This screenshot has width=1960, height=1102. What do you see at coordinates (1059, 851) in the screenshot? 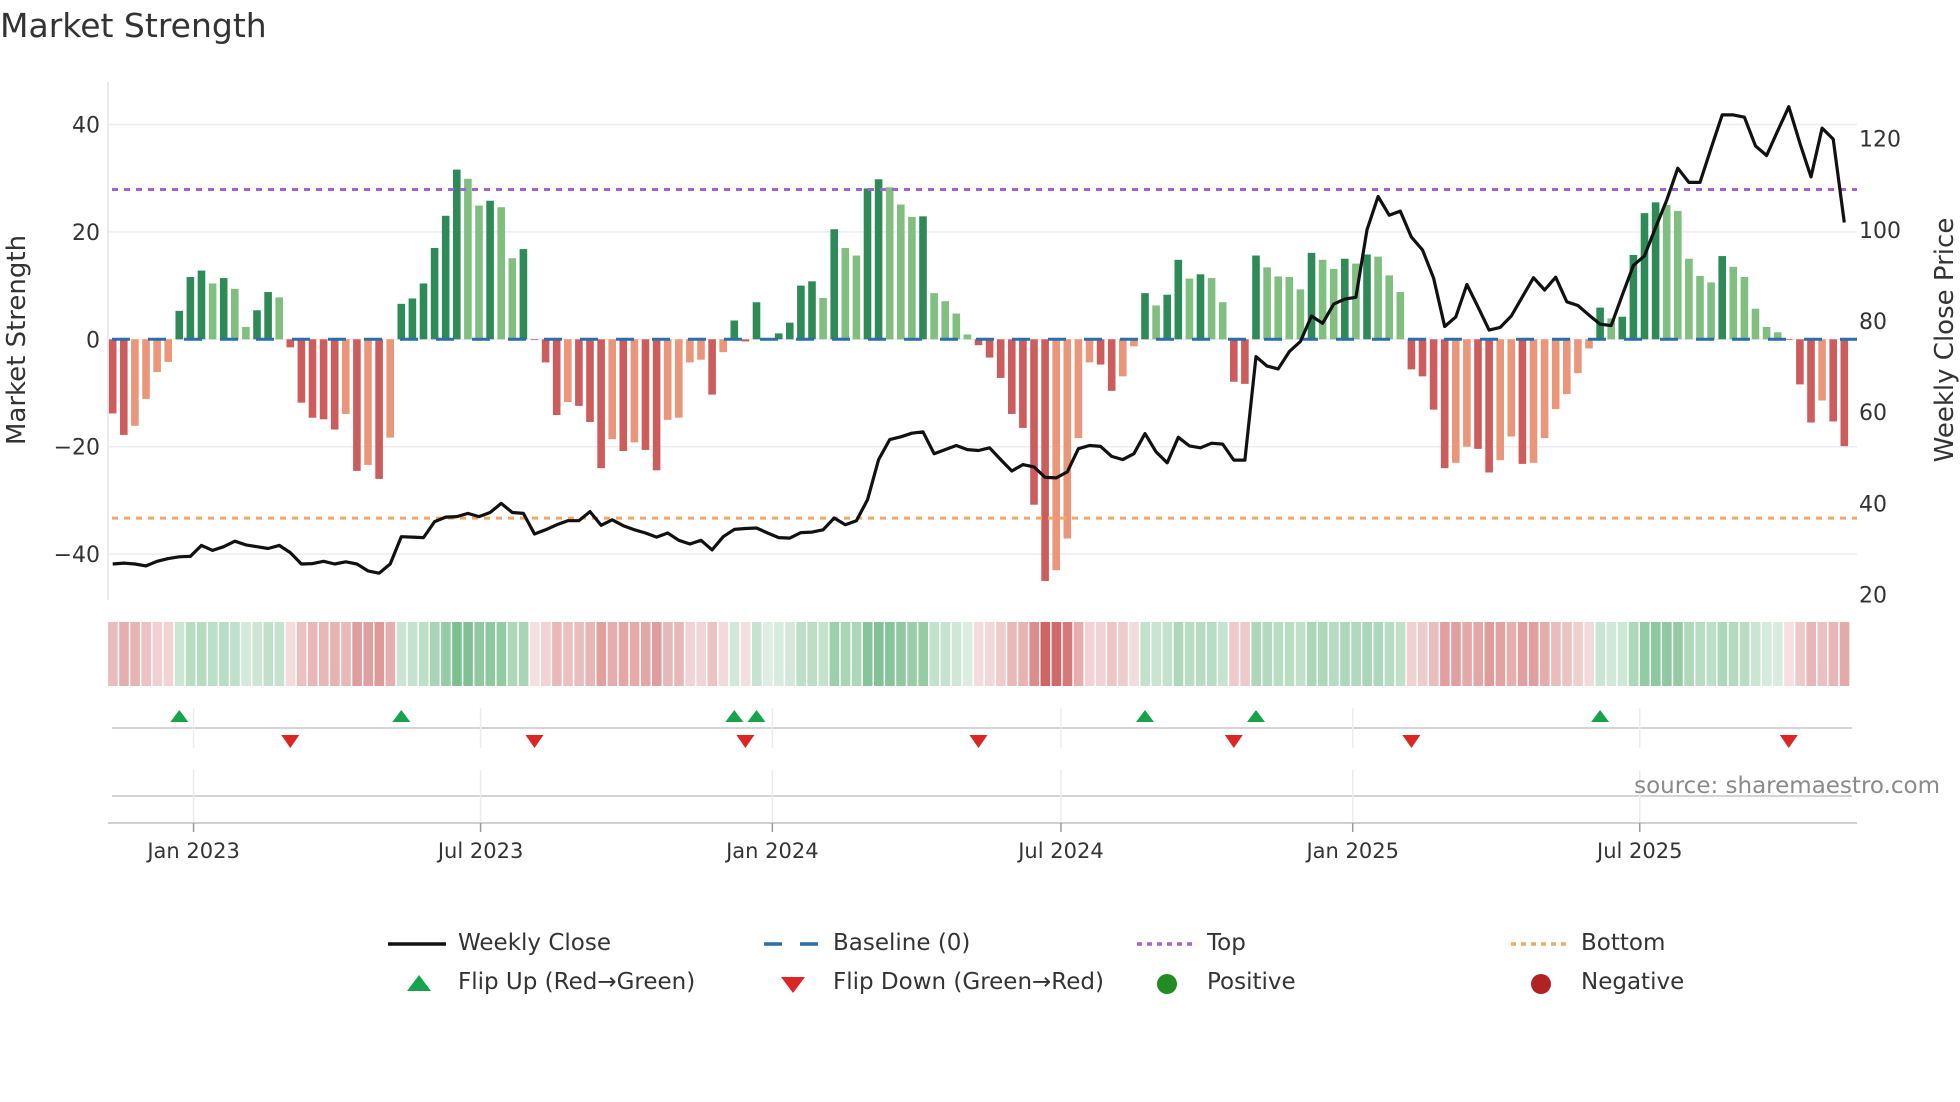
I see `x-tick-label: Jul 2024` at bounding box center [1059, 851].